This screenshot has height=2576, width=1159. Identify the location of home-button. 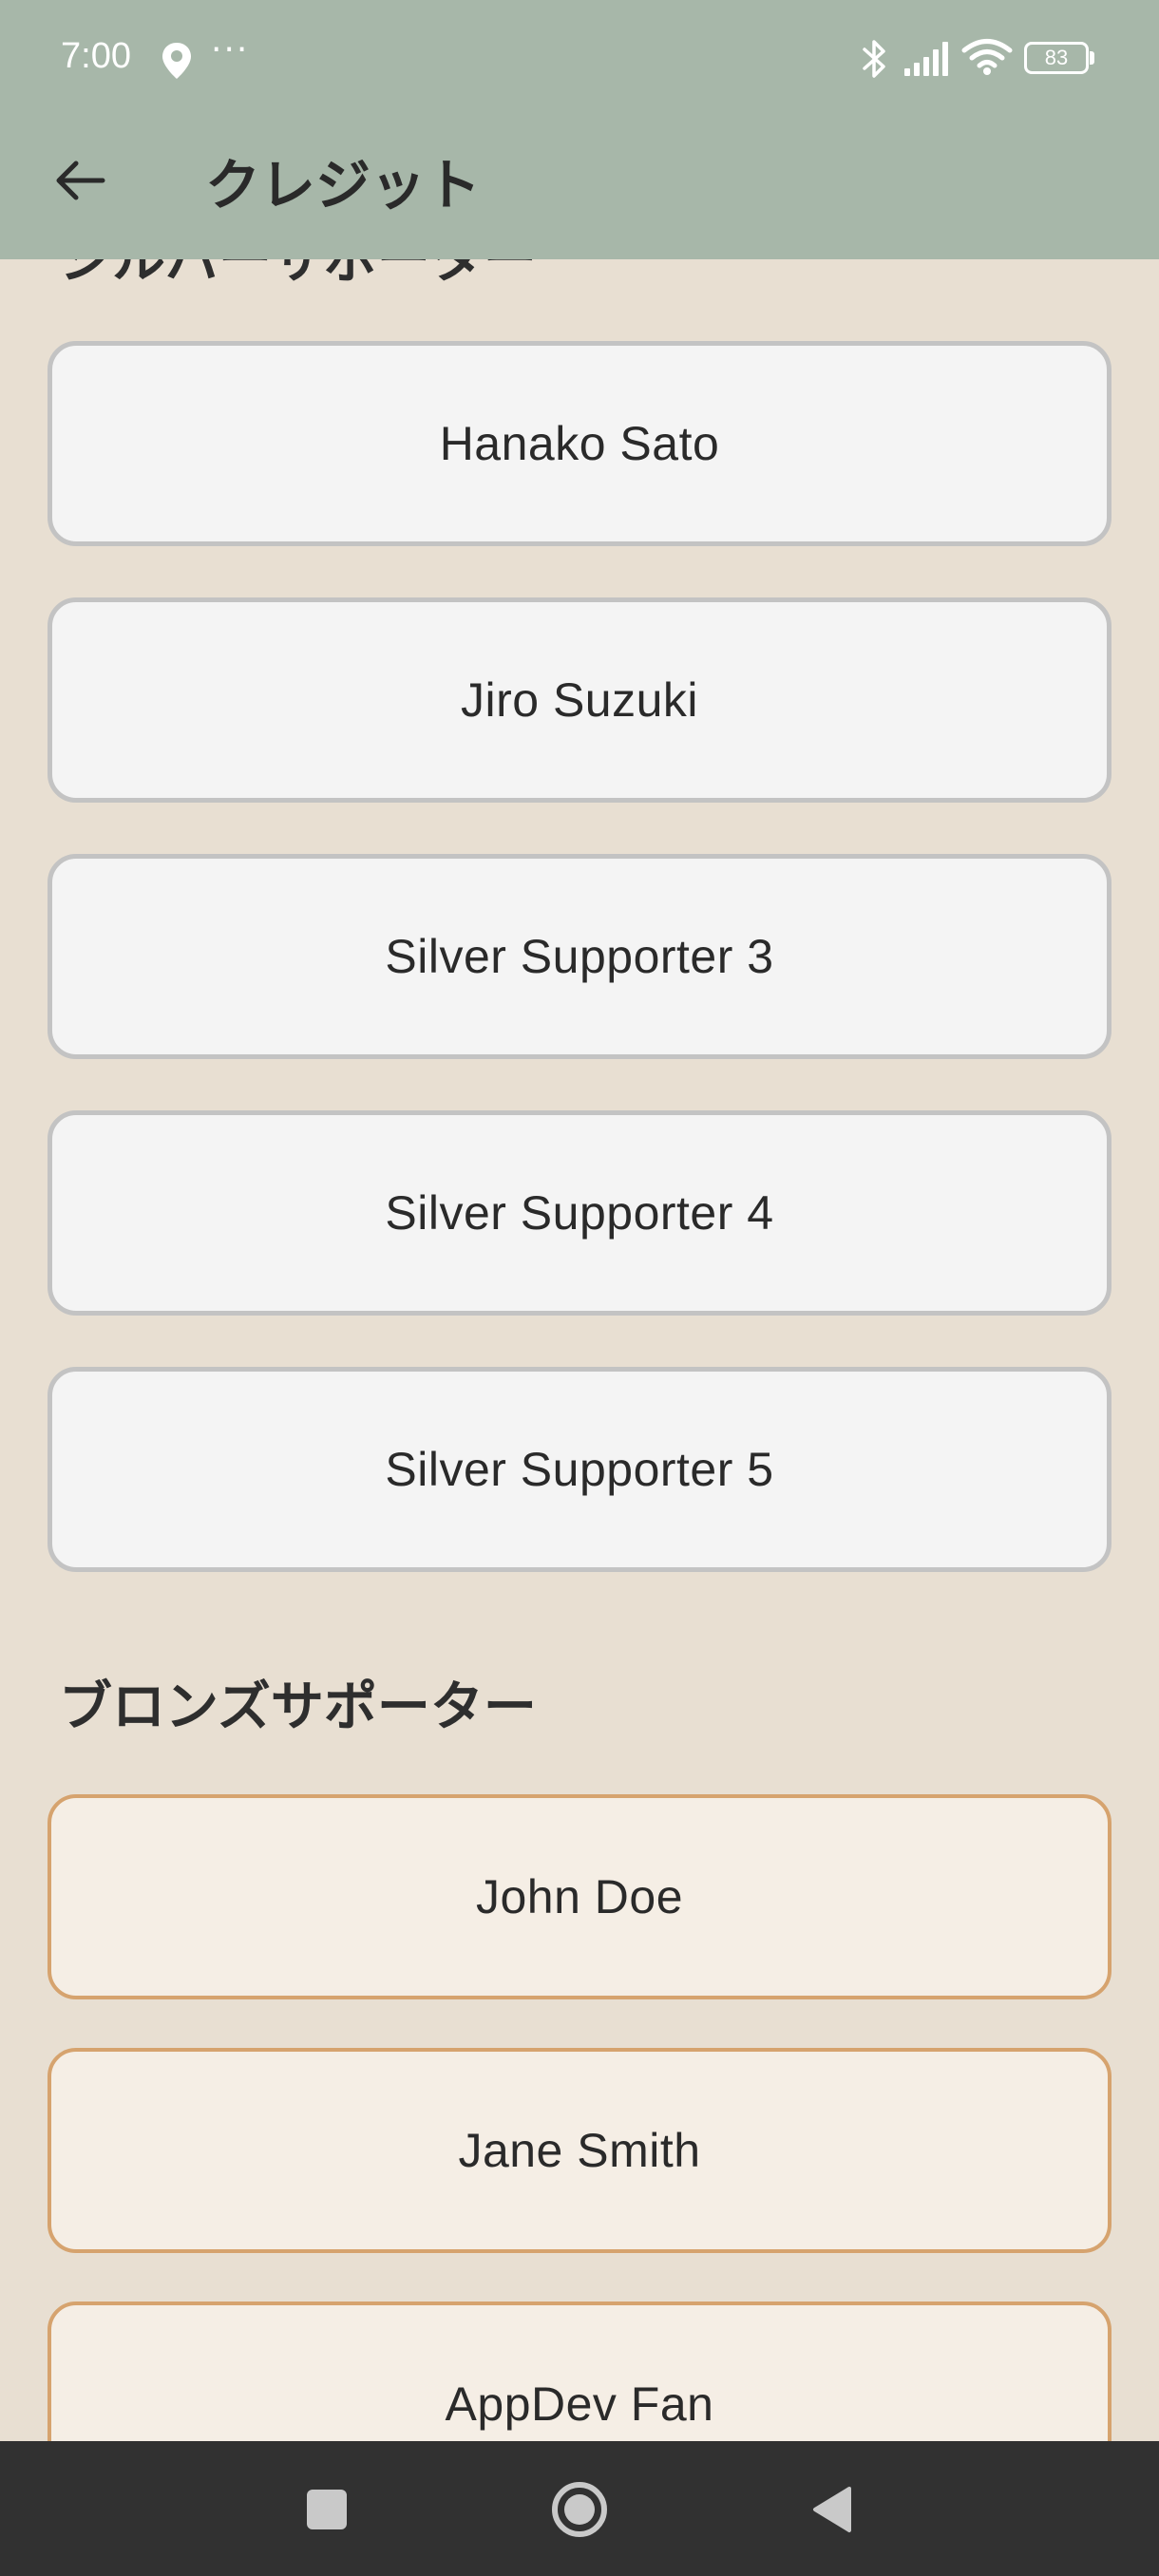
(579, 2509).